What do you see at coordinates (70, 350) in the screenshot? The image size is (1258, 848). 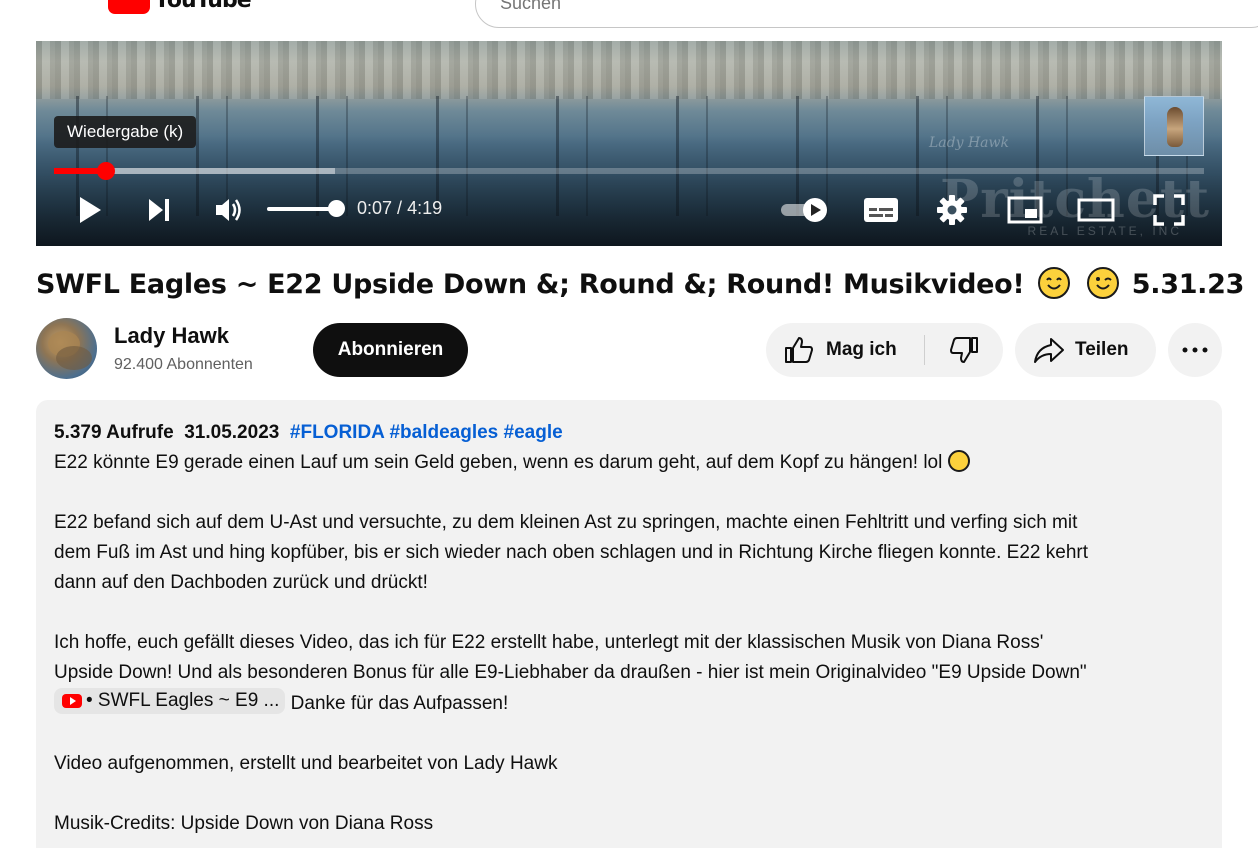 I see `eagle-avatar-image` at bounding box center [70, 350].